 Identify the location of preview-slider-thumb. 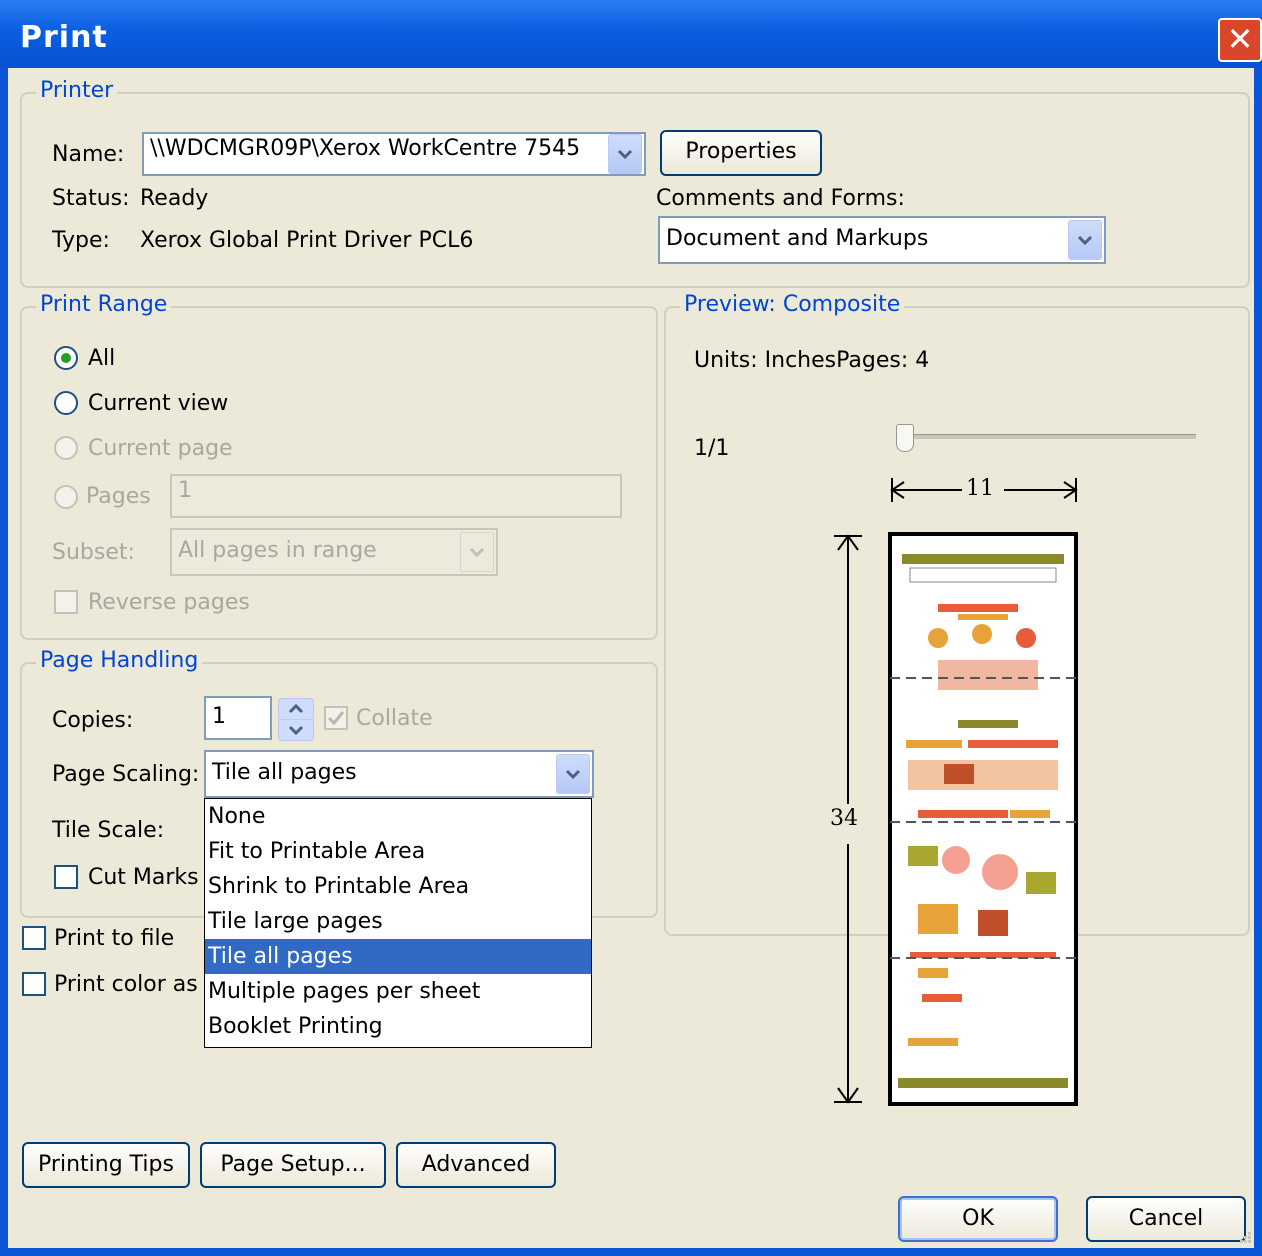
(905, 438).